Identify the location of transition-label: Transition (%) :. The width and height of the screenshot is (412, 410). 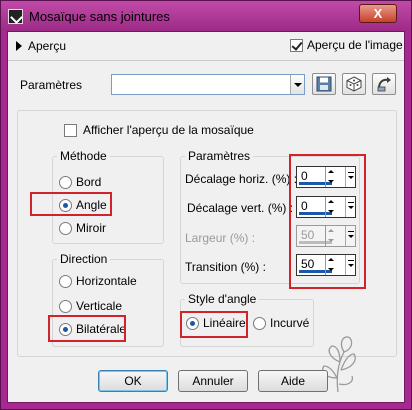
(225, 267).